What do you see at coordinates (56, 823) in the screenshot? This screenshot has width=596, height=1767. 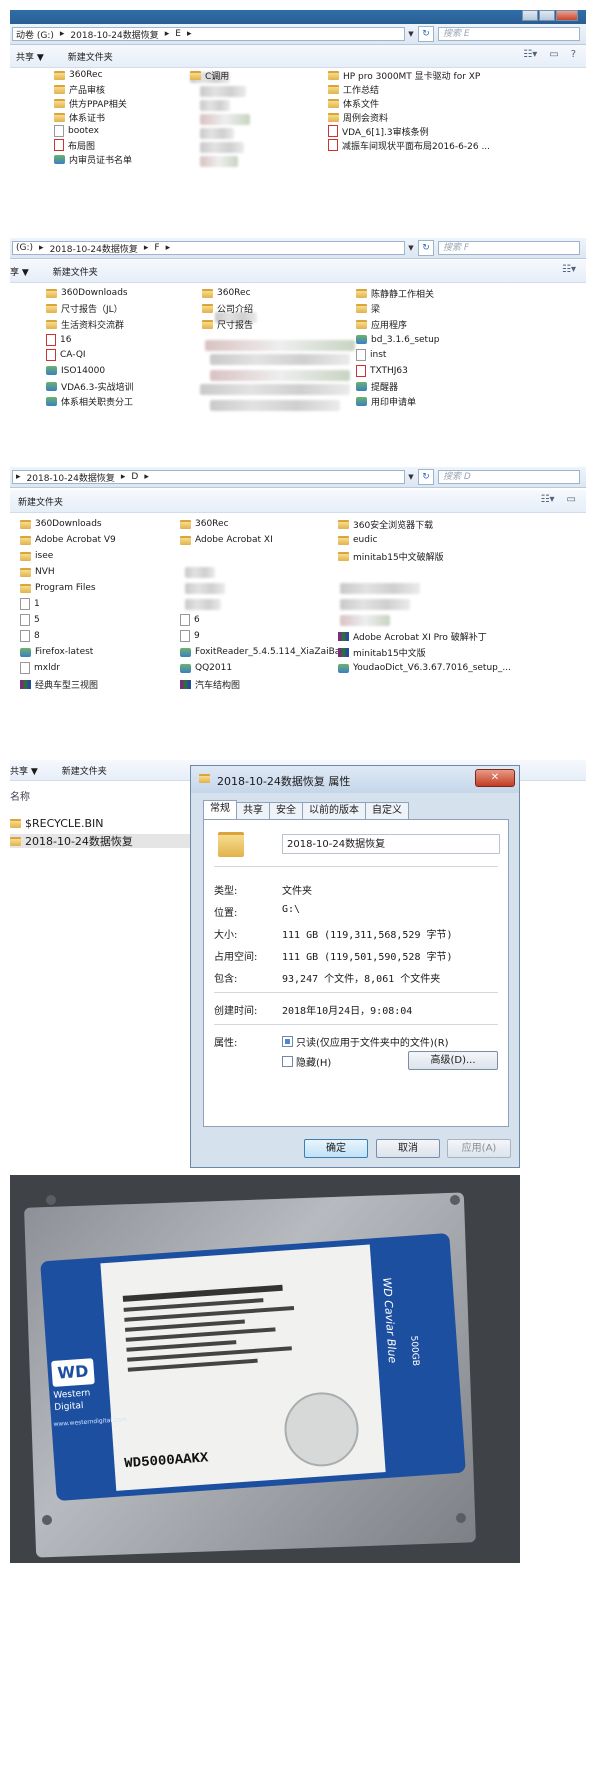 I see `list-item: $RECYCLE.BIN` at bounding box center [56, 823].